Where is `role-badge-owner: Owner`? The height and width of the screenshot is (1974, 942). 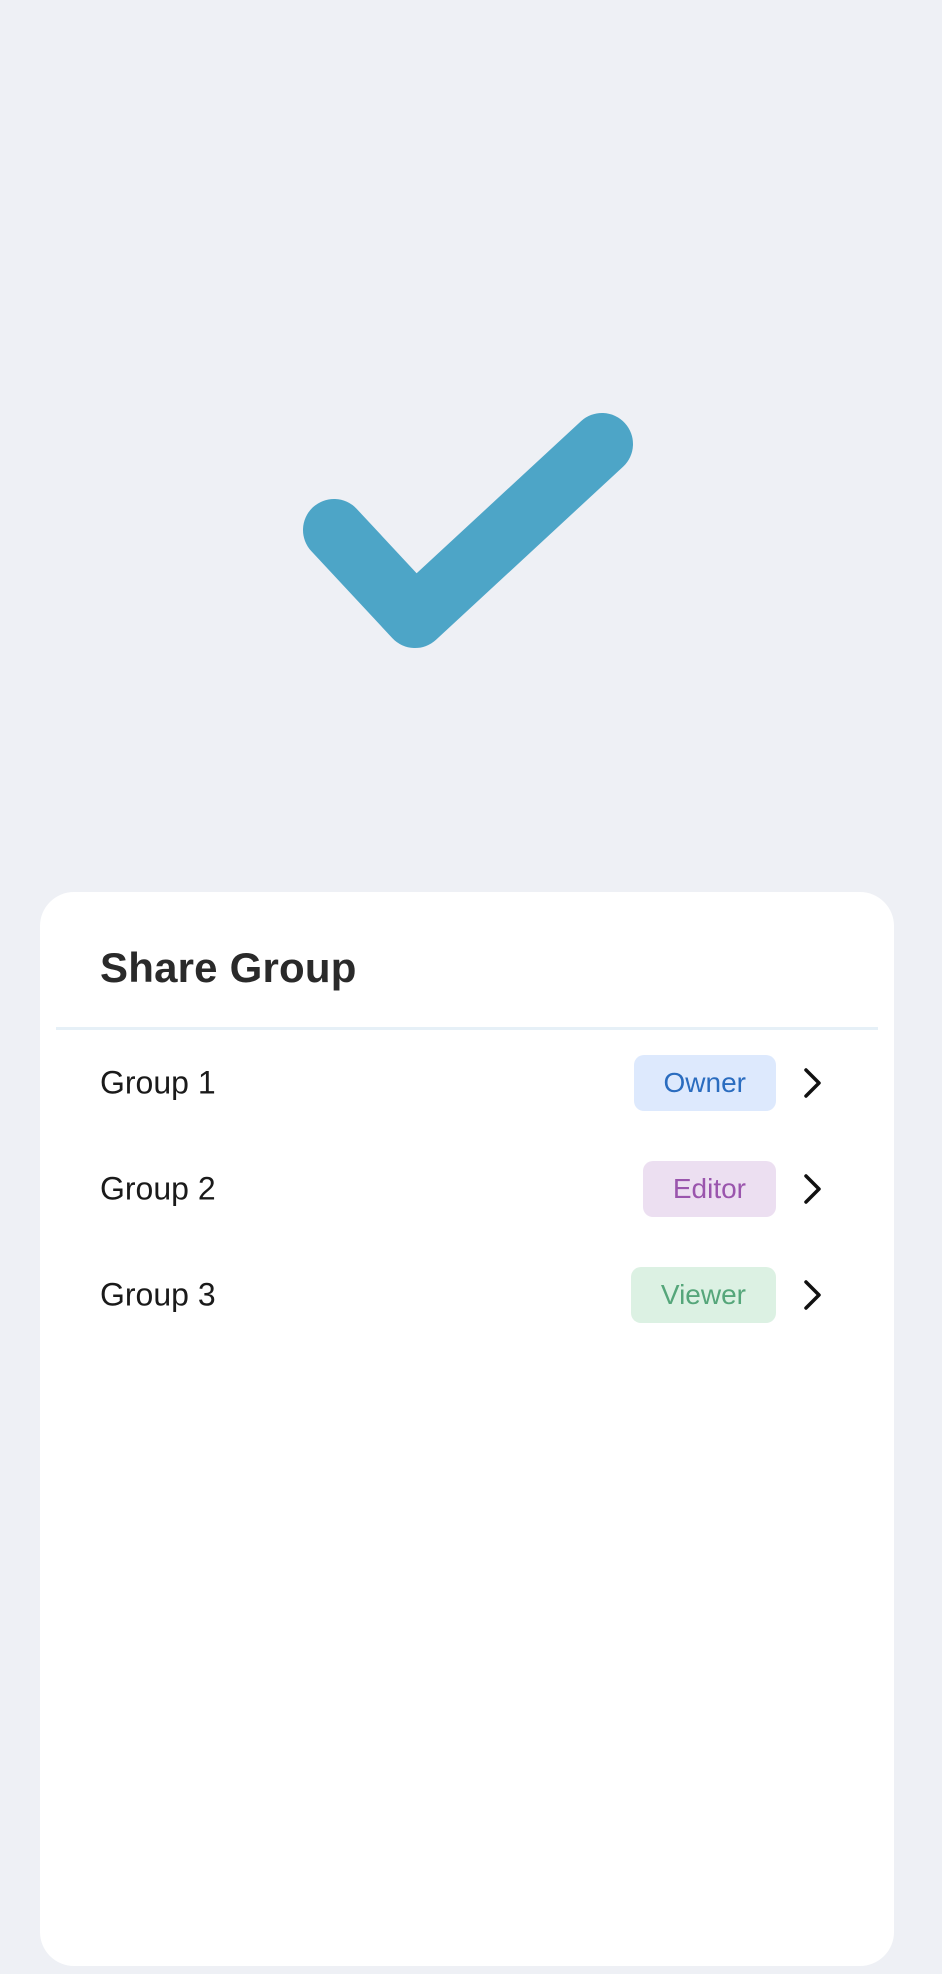 role-badge-owner: Owner is located at coordinates (704, 1083).